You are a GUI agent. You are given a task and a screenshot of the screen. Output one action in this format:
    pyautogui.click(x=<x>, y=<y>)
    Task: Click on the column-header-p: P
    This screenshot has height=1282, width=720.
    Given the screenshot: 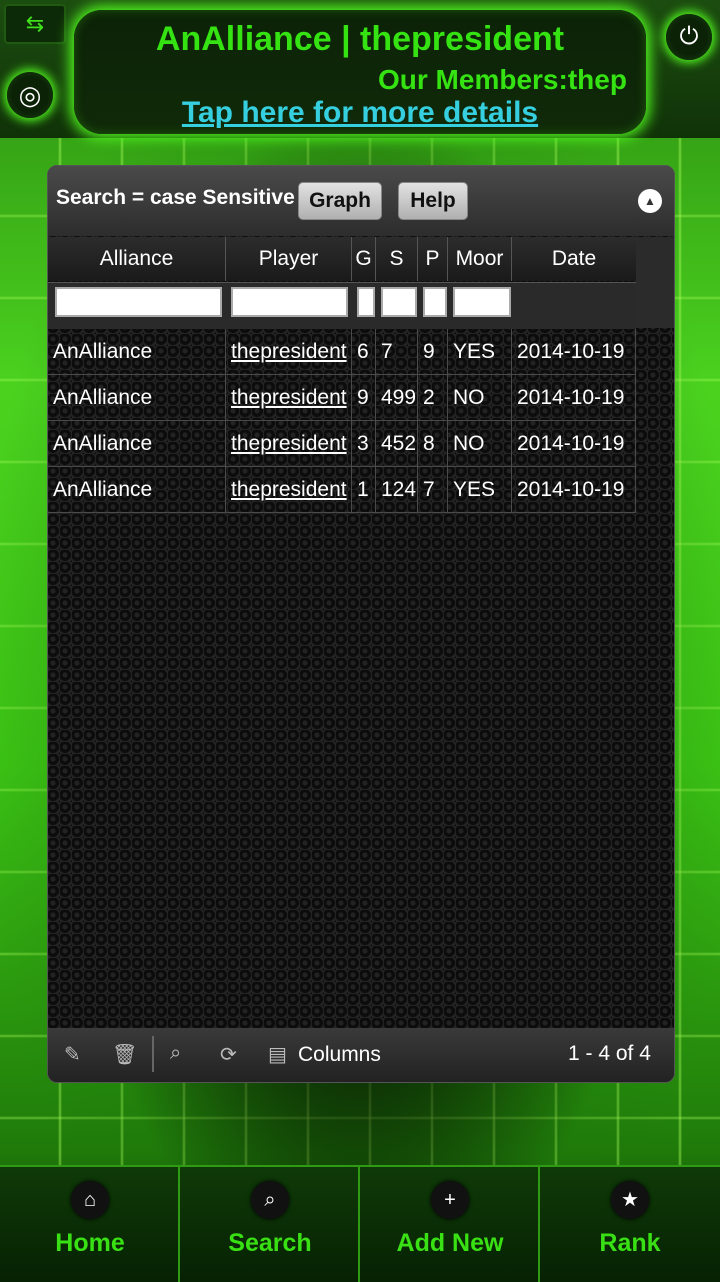 What is the action you would take?
    pyautogui.click(x=433, y=259)
    